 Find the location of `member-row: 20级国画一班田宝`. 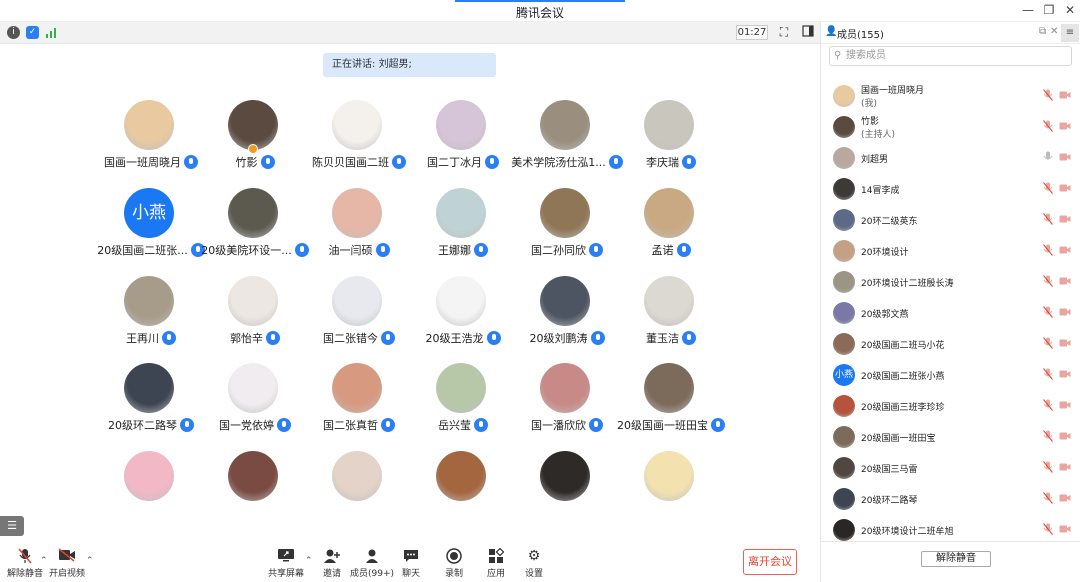

member-row: 20级国画一班田宝 is located at coordinates (950, 436).